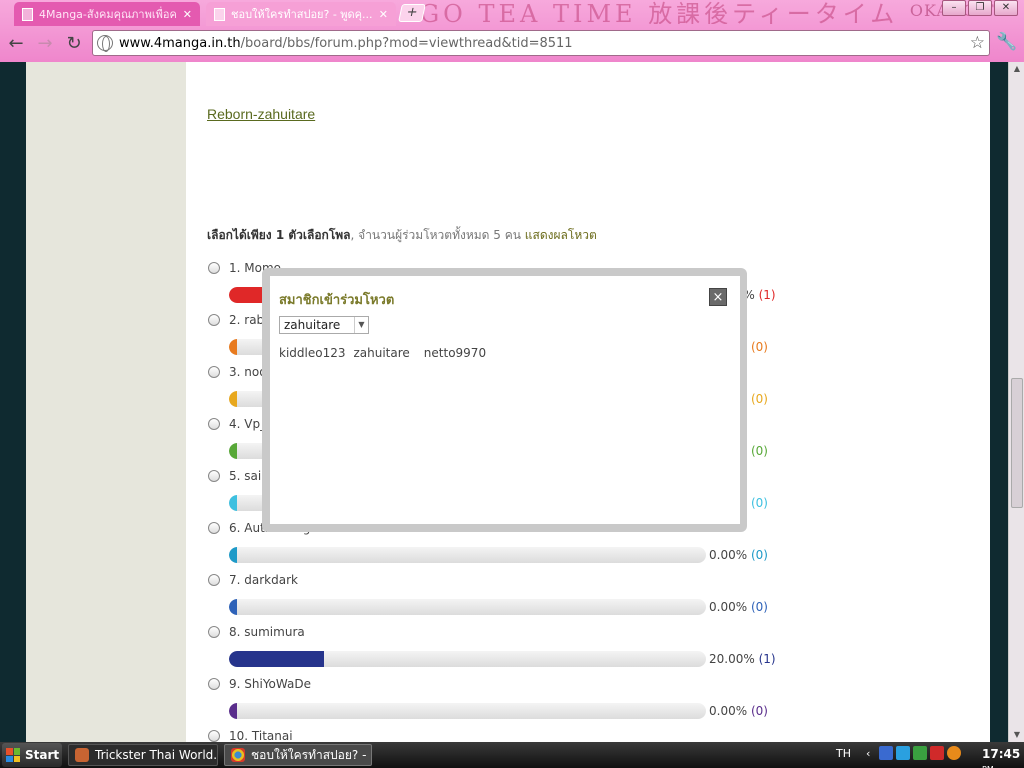 The height and width of the screenshot is (768, 1024). What do you see at coordinates (337, 300) in the screenshot?
I see `dialog-title: สมาชิกเข้าร่วมโหวต` at bounding box center [337, 300].